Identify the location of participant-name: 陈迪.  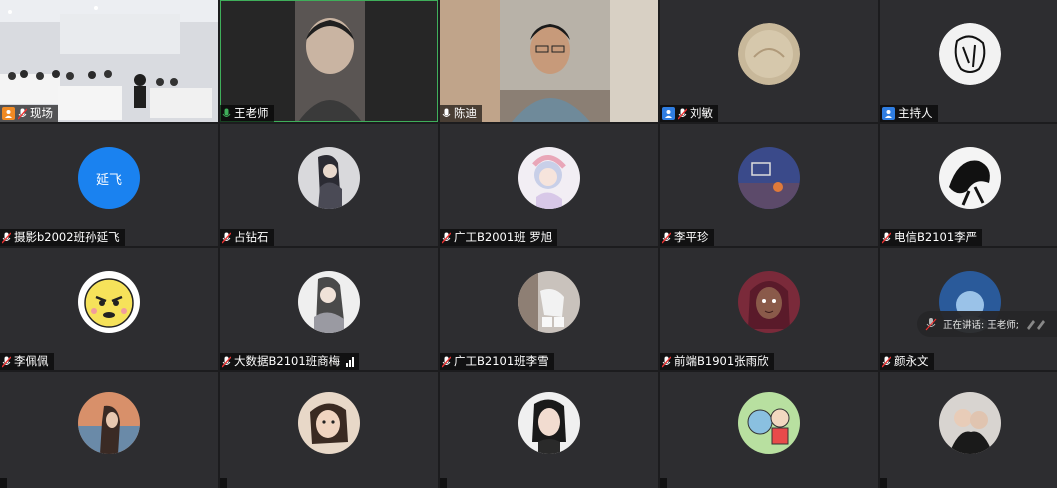
(465, 113).